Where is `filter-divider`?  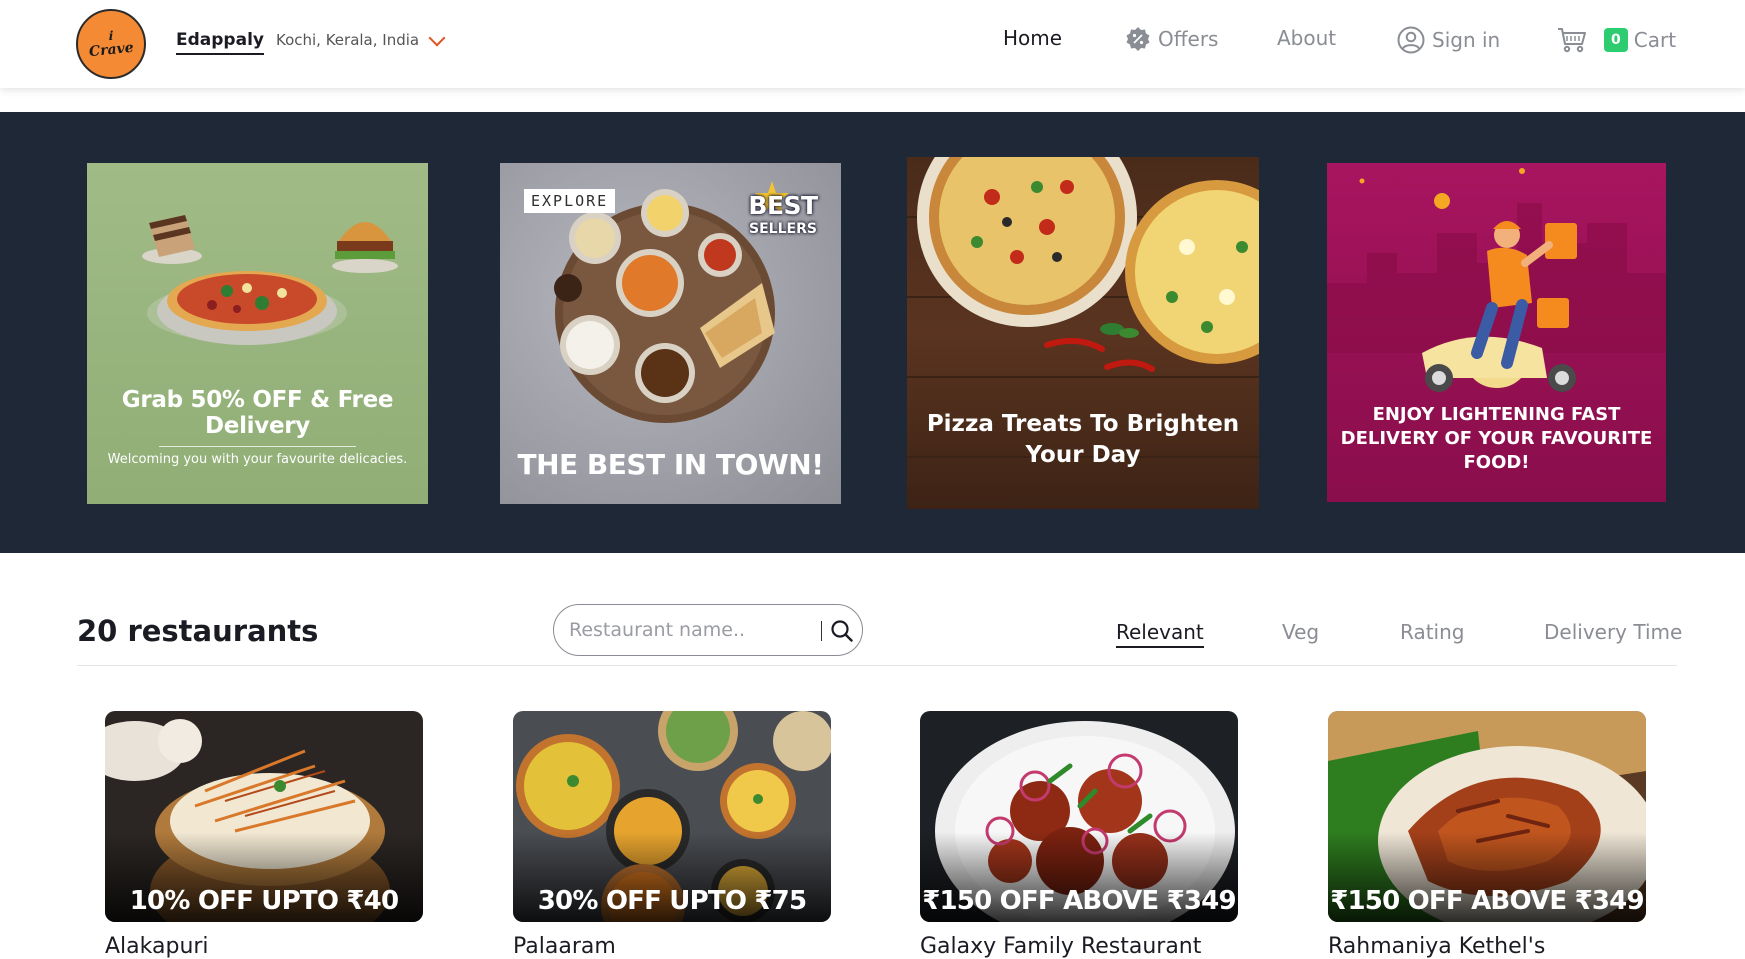
filter-divider is located at coordinates (877, 665).